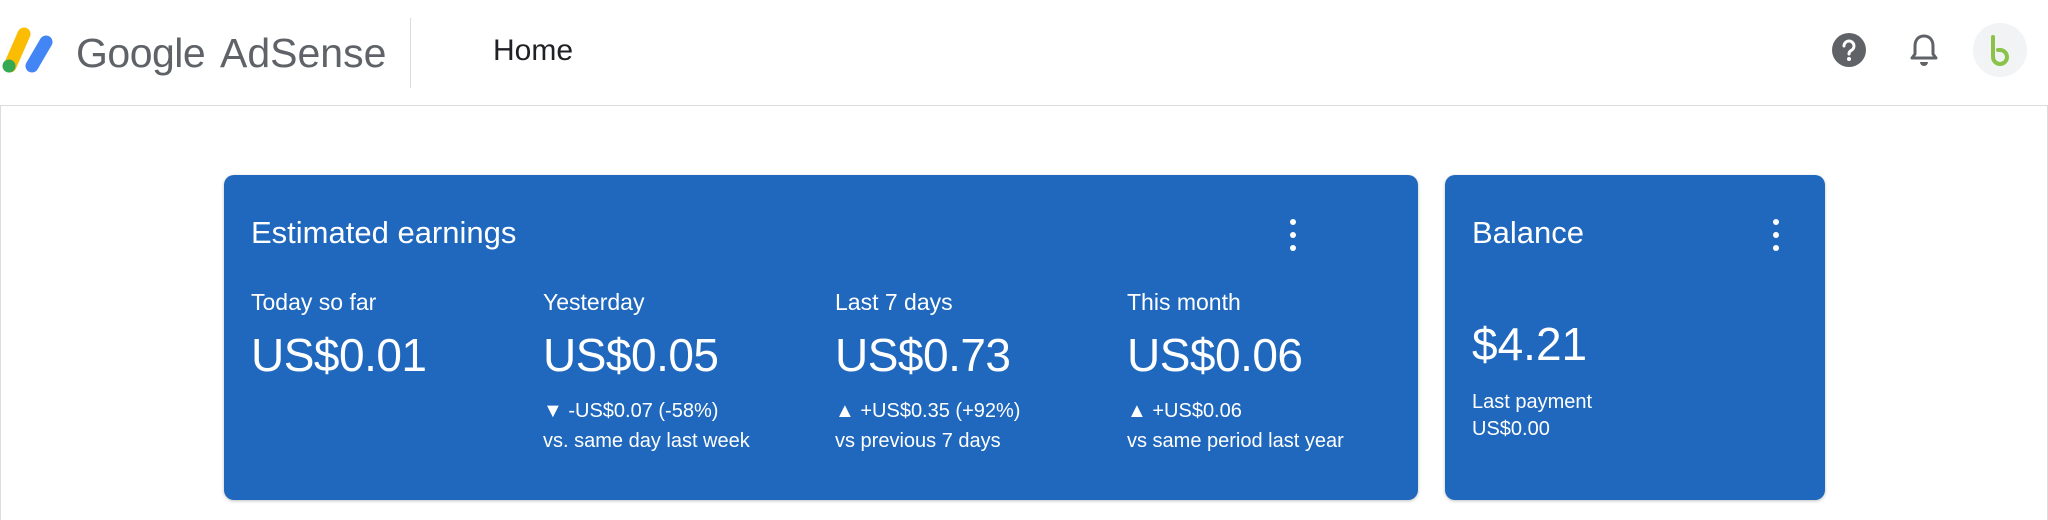 The height and width of the screenshot is (520, 2048). Describe the element at coordinates (631, 411) in the screenshot. I see `metric-change: ▼ -US$0.07 (-58%)` at that location.